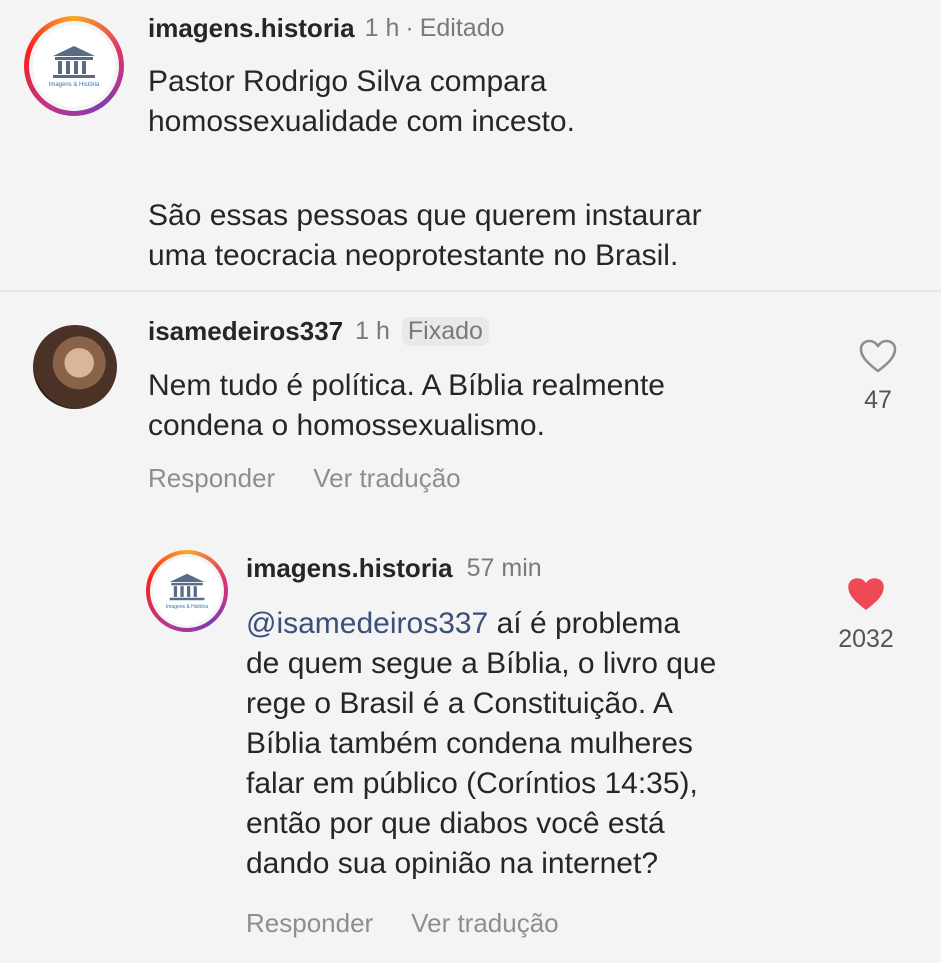  I want to click on commenter-avatar, so click(75, 367).